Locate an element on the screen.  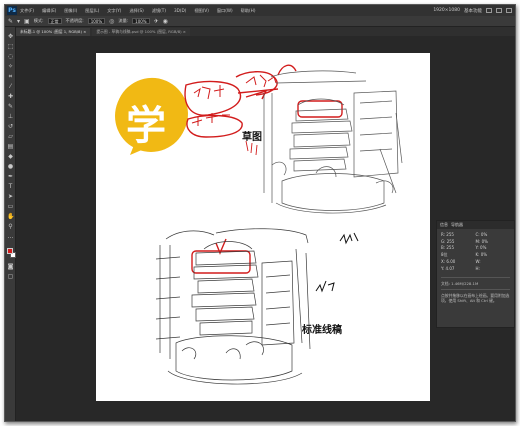
marquee-tool-icon: ⬚ is located at coordinates (10, 46).